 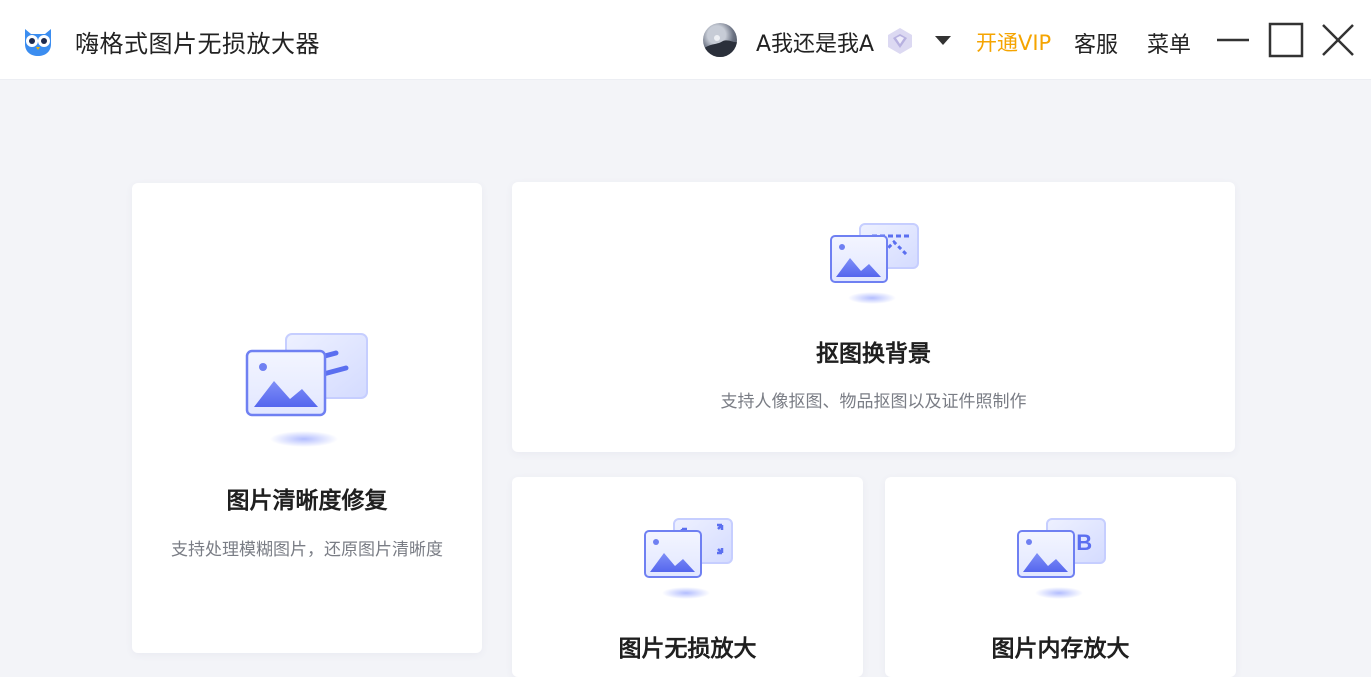 I want to click on app-title: 嗨格式图片无损放大器, so click(x=197, y=44).